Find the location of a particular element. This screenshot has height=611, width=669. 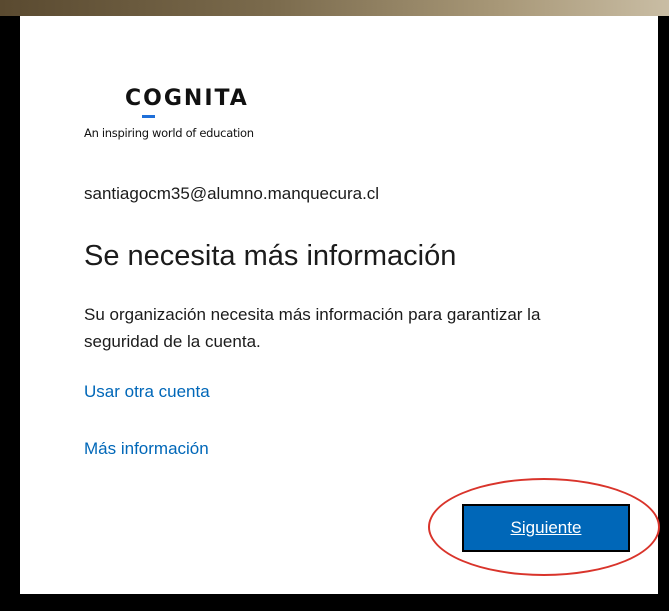

background-strip is located at coordinates (334, 8).